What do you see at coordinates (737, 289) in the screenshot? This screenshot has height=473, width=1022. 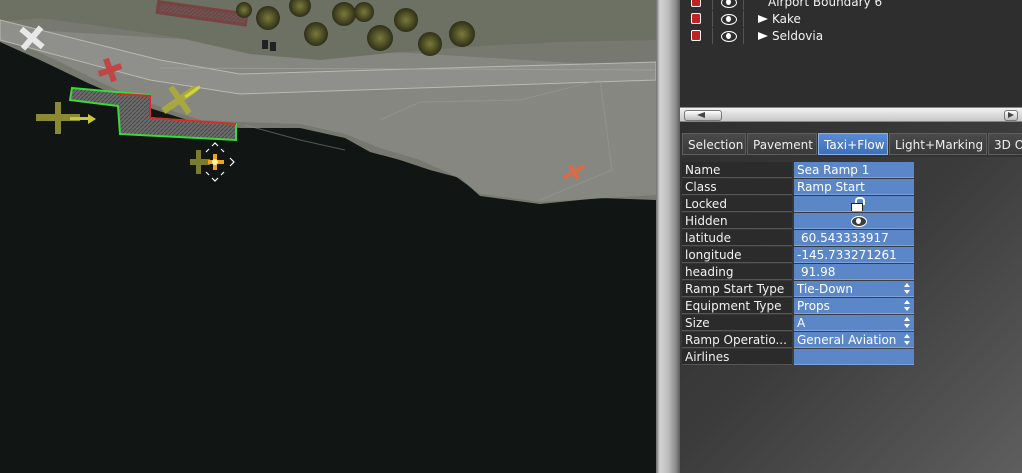 I see `prop-label: Ramp Start Type` at bounding box center [737, 289].